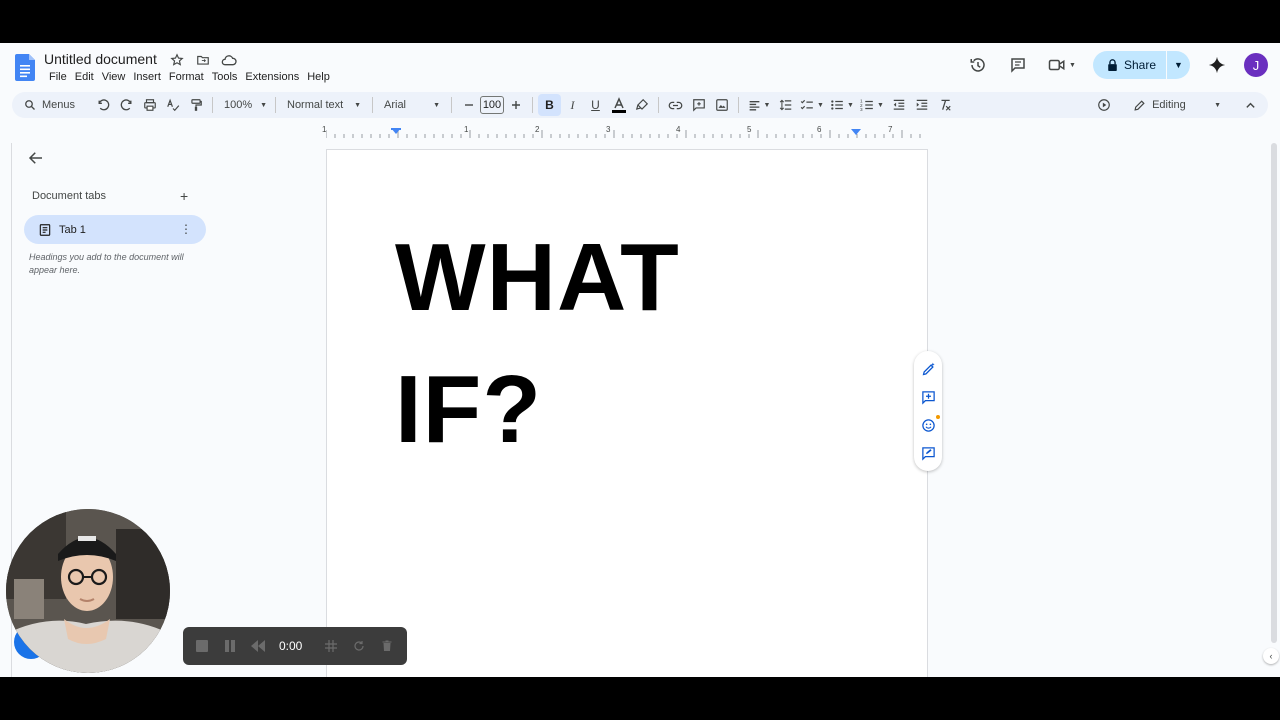 This screenshot has width=1280, height=720. I want to click on title-actions, so click(203, 60).